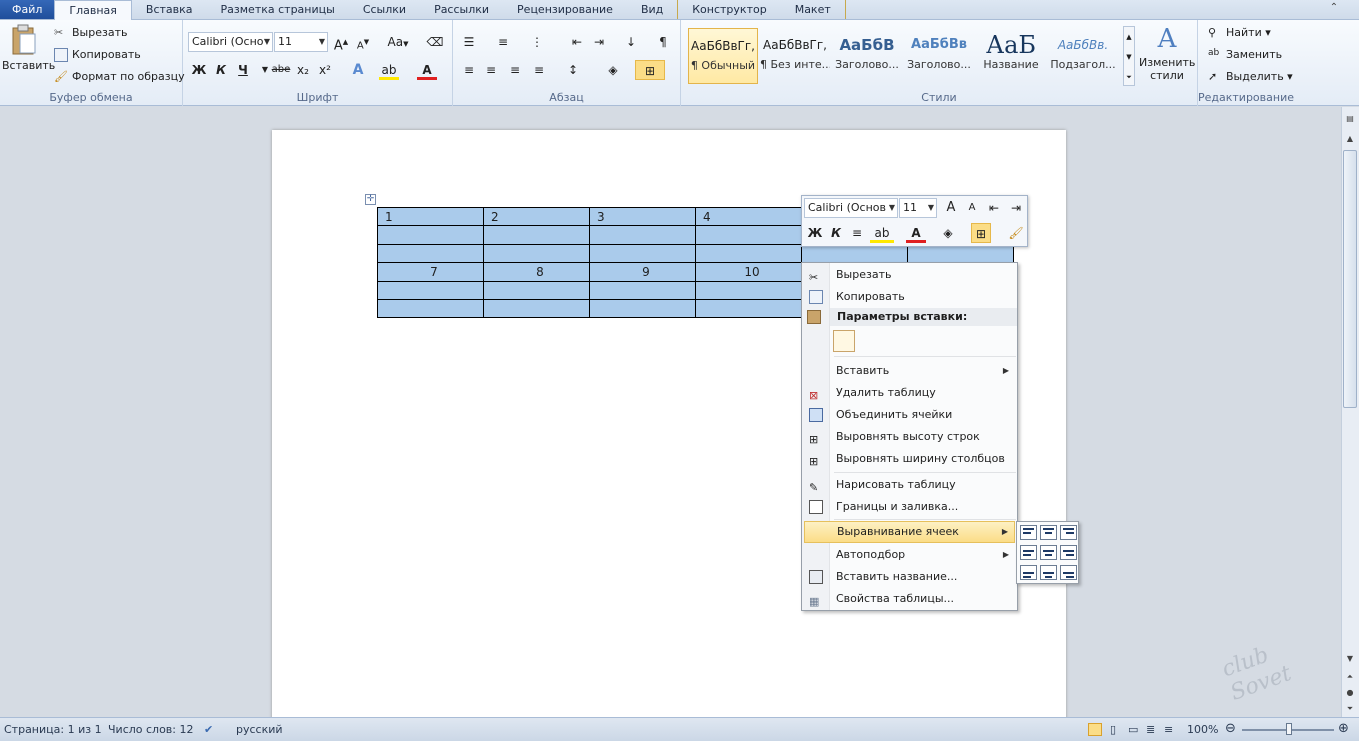  Describe the element at coordinates (1202, 729) in the screenshot. I see `zoom-level: 100%` at that location.